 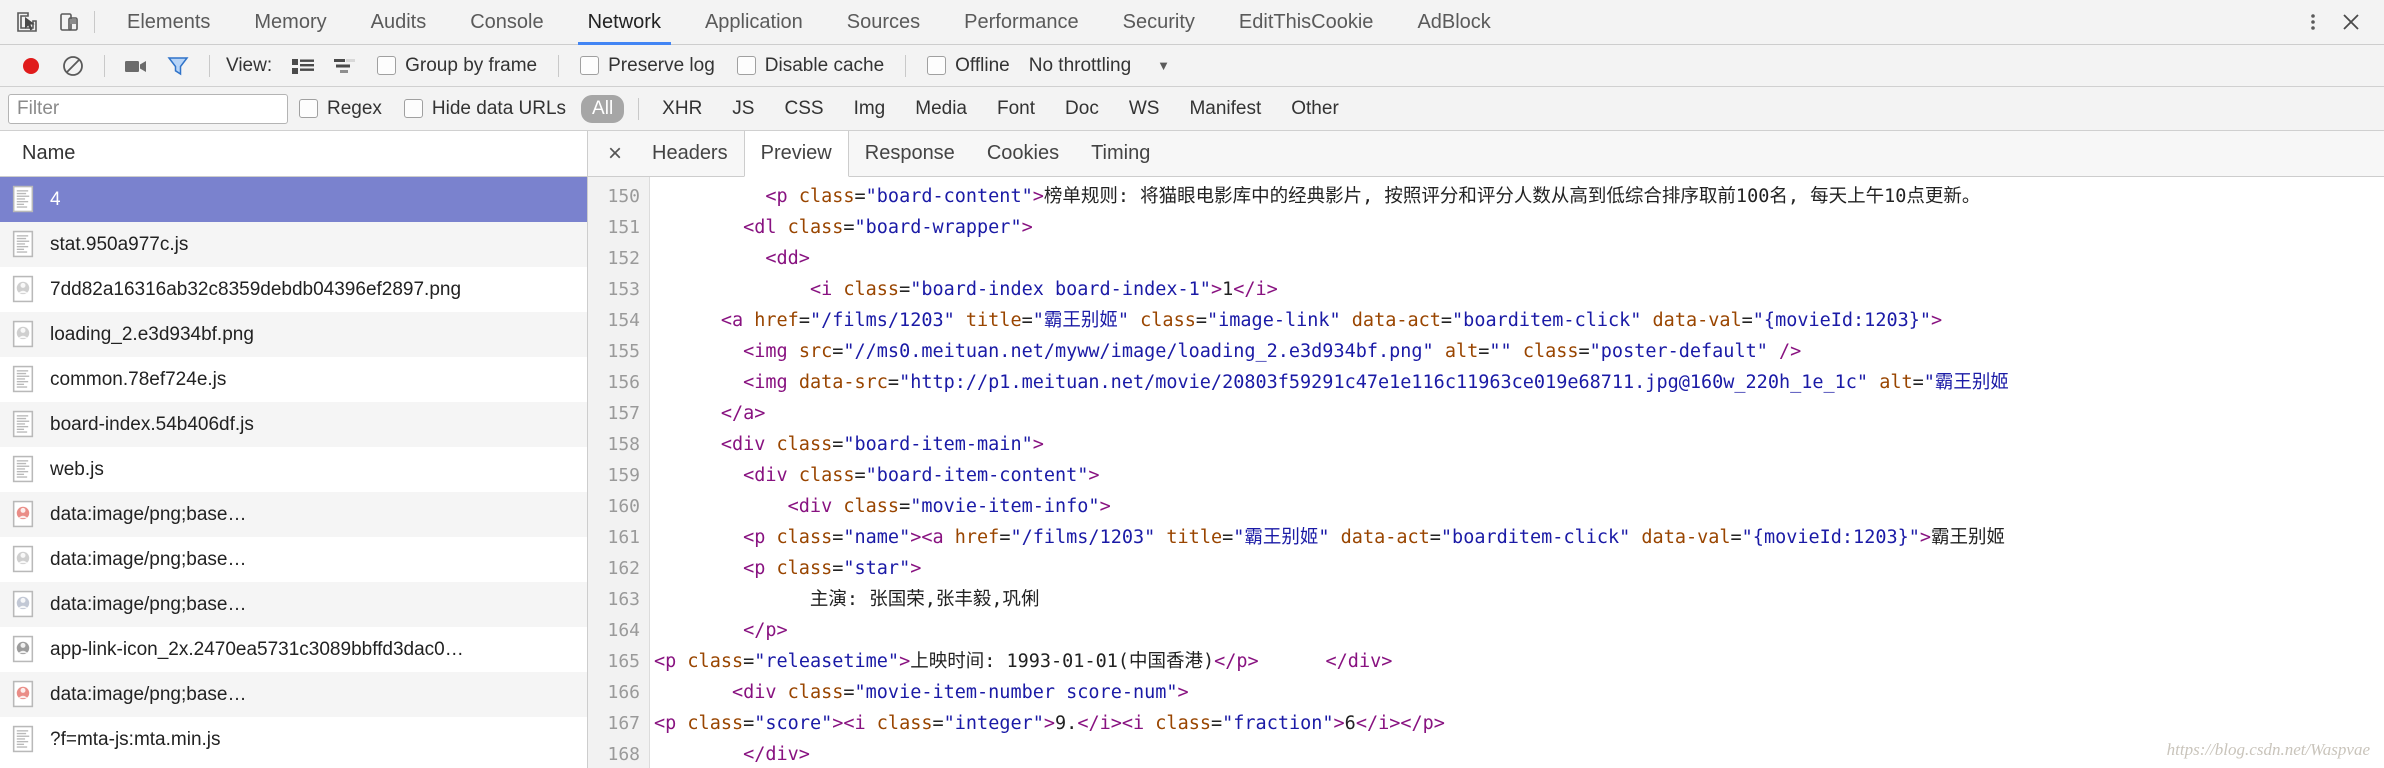 I want to click on request-row: common.78ef724e.js, so click(x=293, y=379).